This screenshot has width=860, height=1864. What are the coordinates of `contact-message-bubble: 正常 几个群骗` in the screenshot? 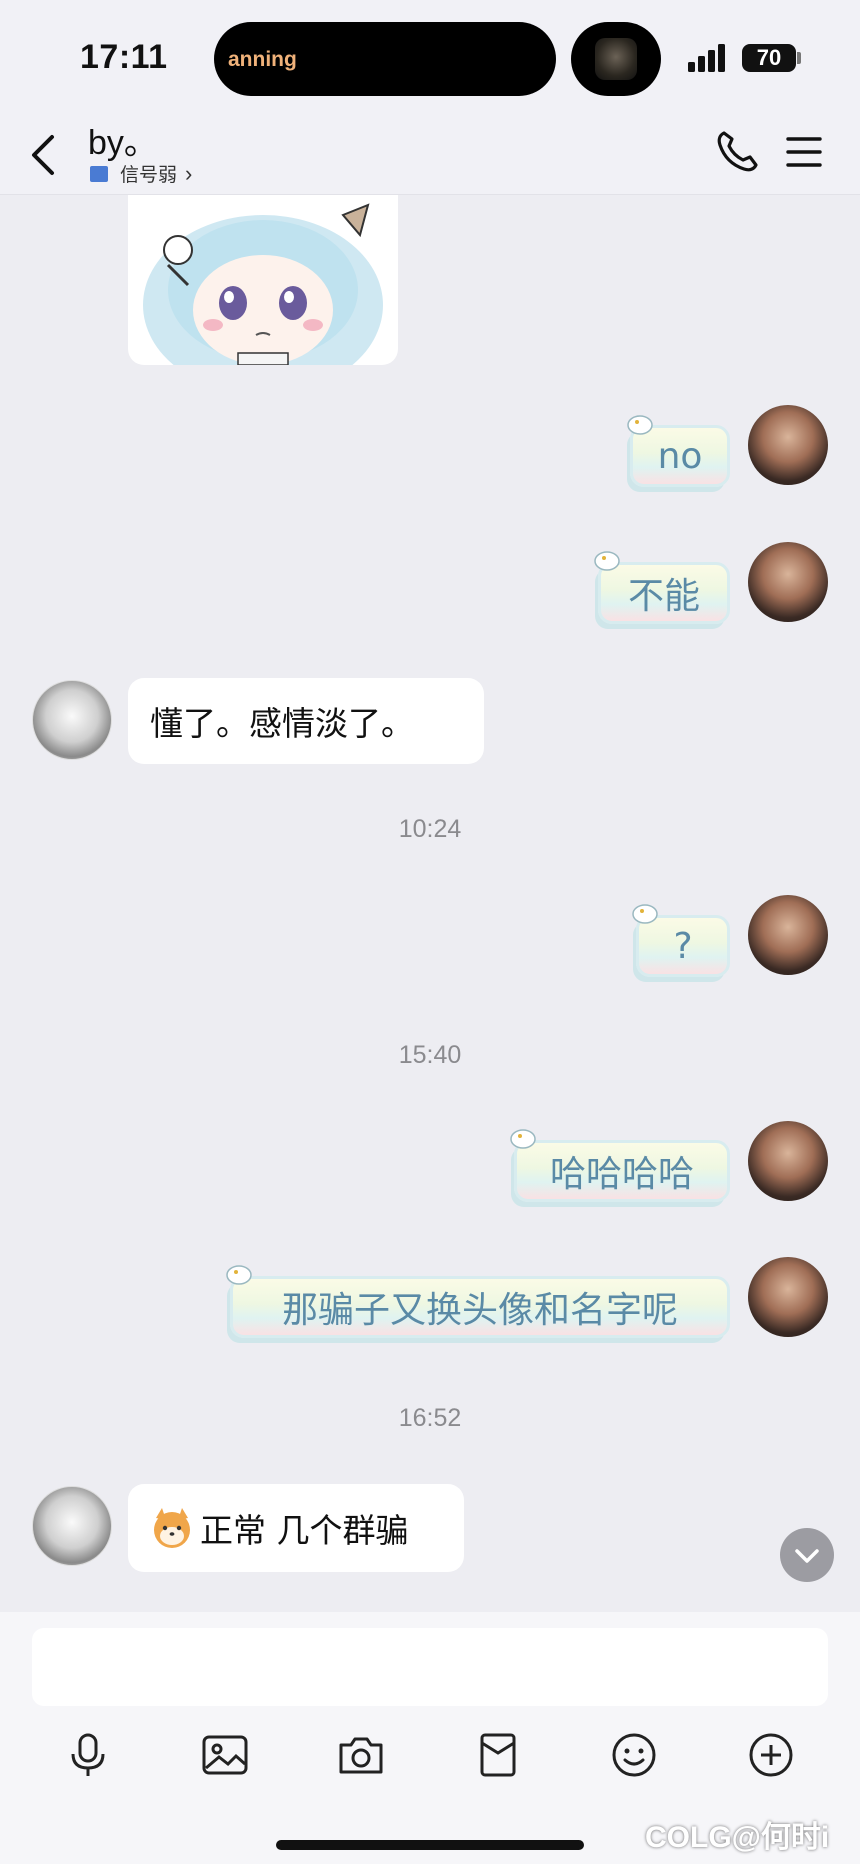 It's located at (296, 1528).